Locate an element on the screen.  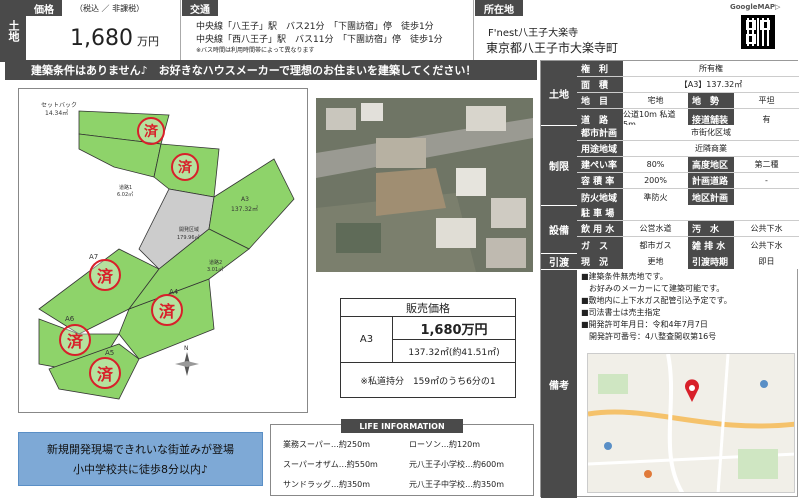
life-item: ローソン…約120m is located at coordinates (445, 444).